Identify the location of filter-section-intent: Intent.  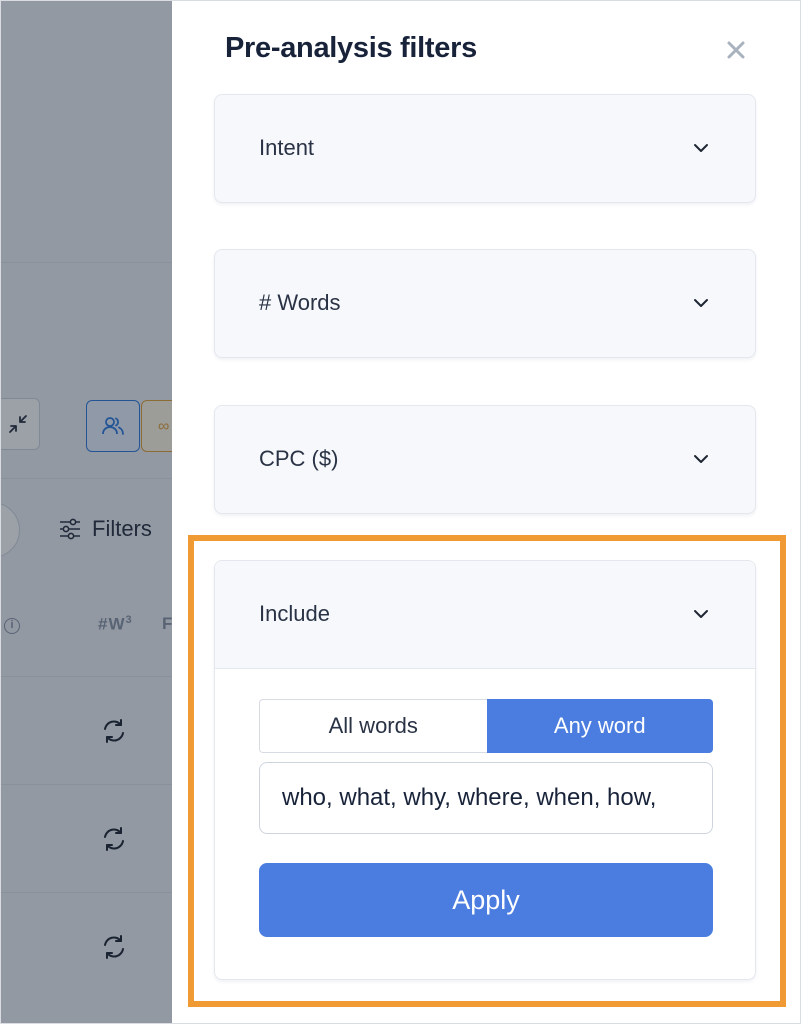
(485, 148).